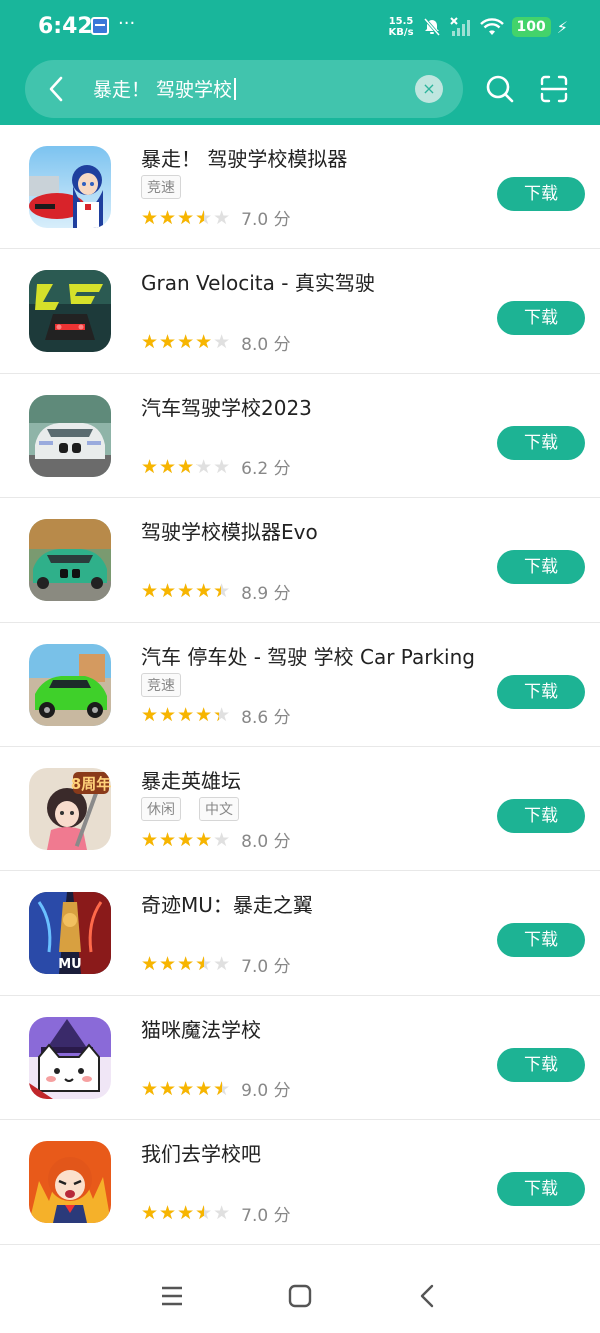  What do you see at coordinates (500, 89) in the screenshot?
I see `search-icon` at bounding box center [500, 89].